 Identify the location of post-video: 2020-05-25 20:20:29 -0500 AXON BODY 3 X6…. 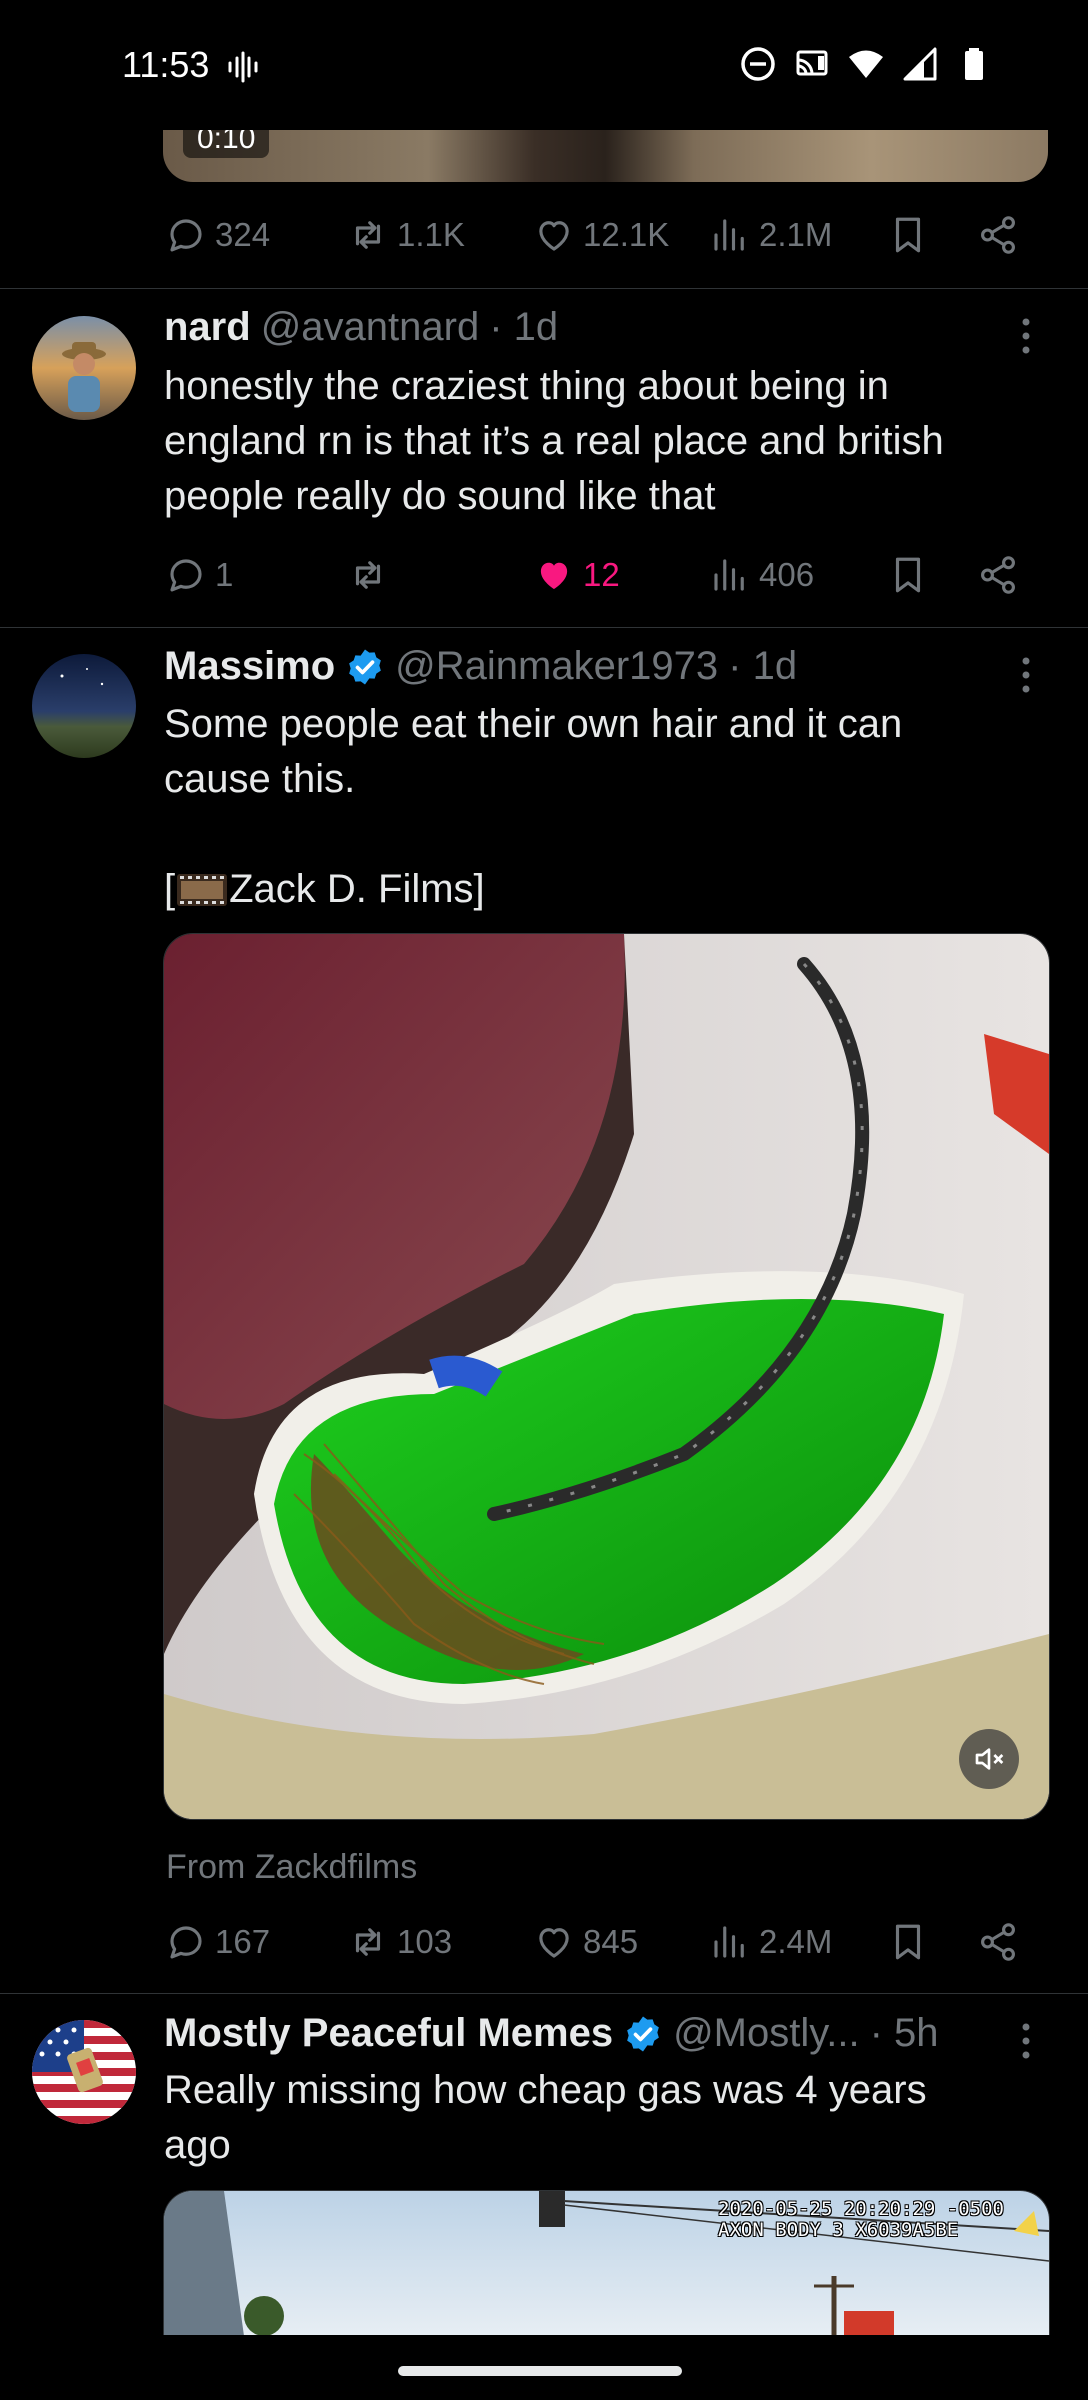
(606, 2263).